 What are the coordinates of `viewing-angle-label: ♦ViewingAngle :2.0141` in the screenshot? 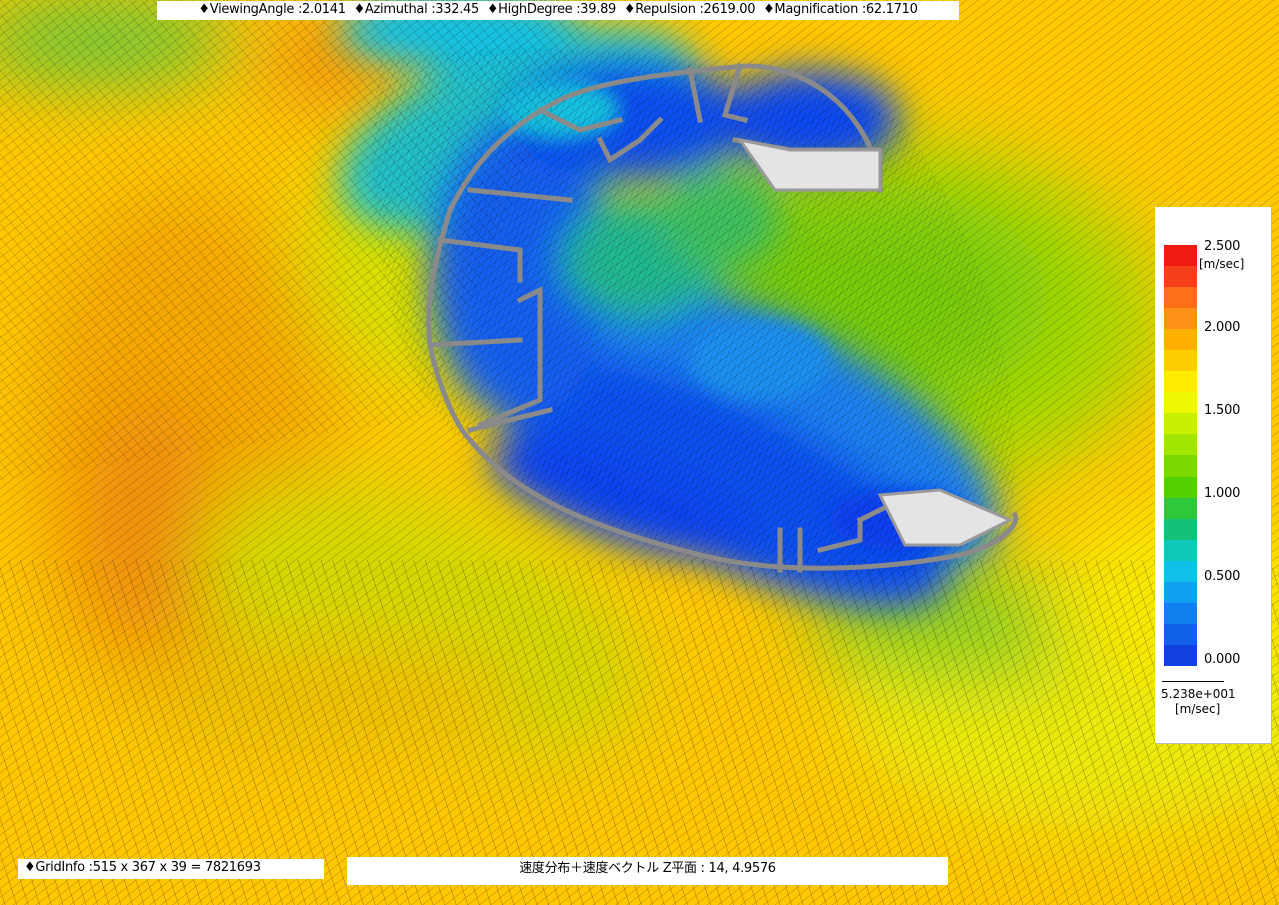 It's located at (272, 9).